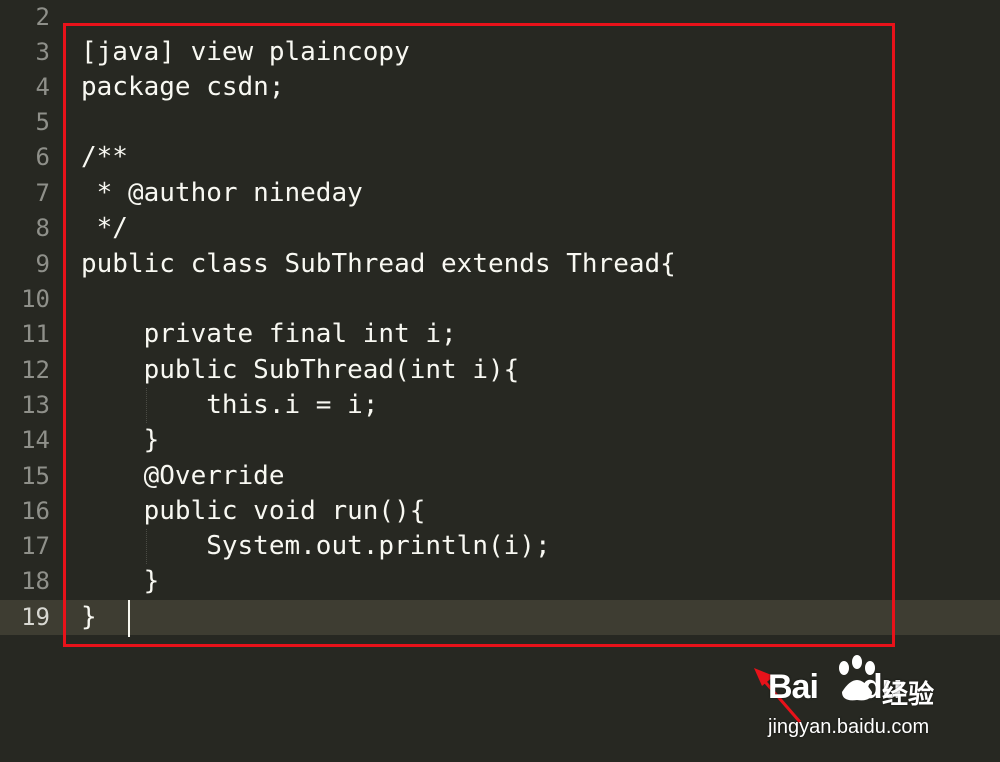  Describe the element at coordinates (849, 727) in the screenshot. I see `watermark-url: jingyan.baidu.com` at that location.